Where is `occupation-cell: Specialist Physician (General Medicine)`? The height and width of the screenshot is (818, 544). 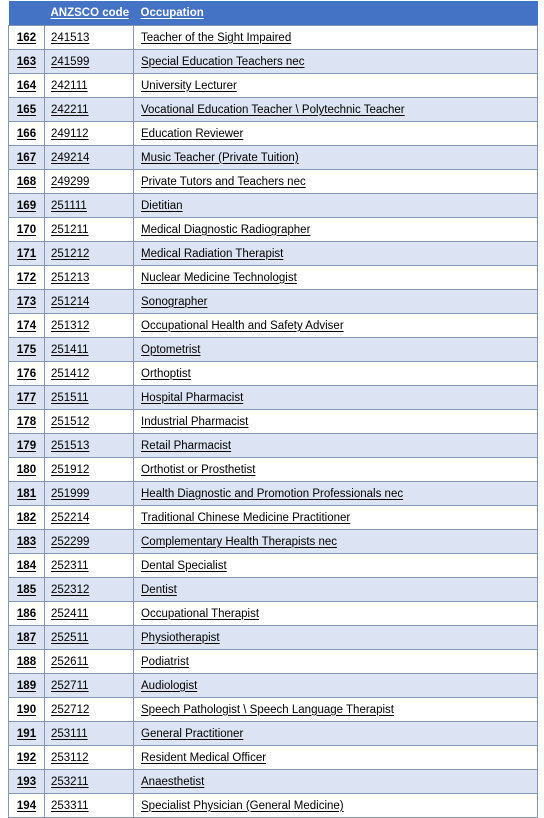 occupation-cell: Specialist Physician (General Medicine) is located at coordinates (335, 805).